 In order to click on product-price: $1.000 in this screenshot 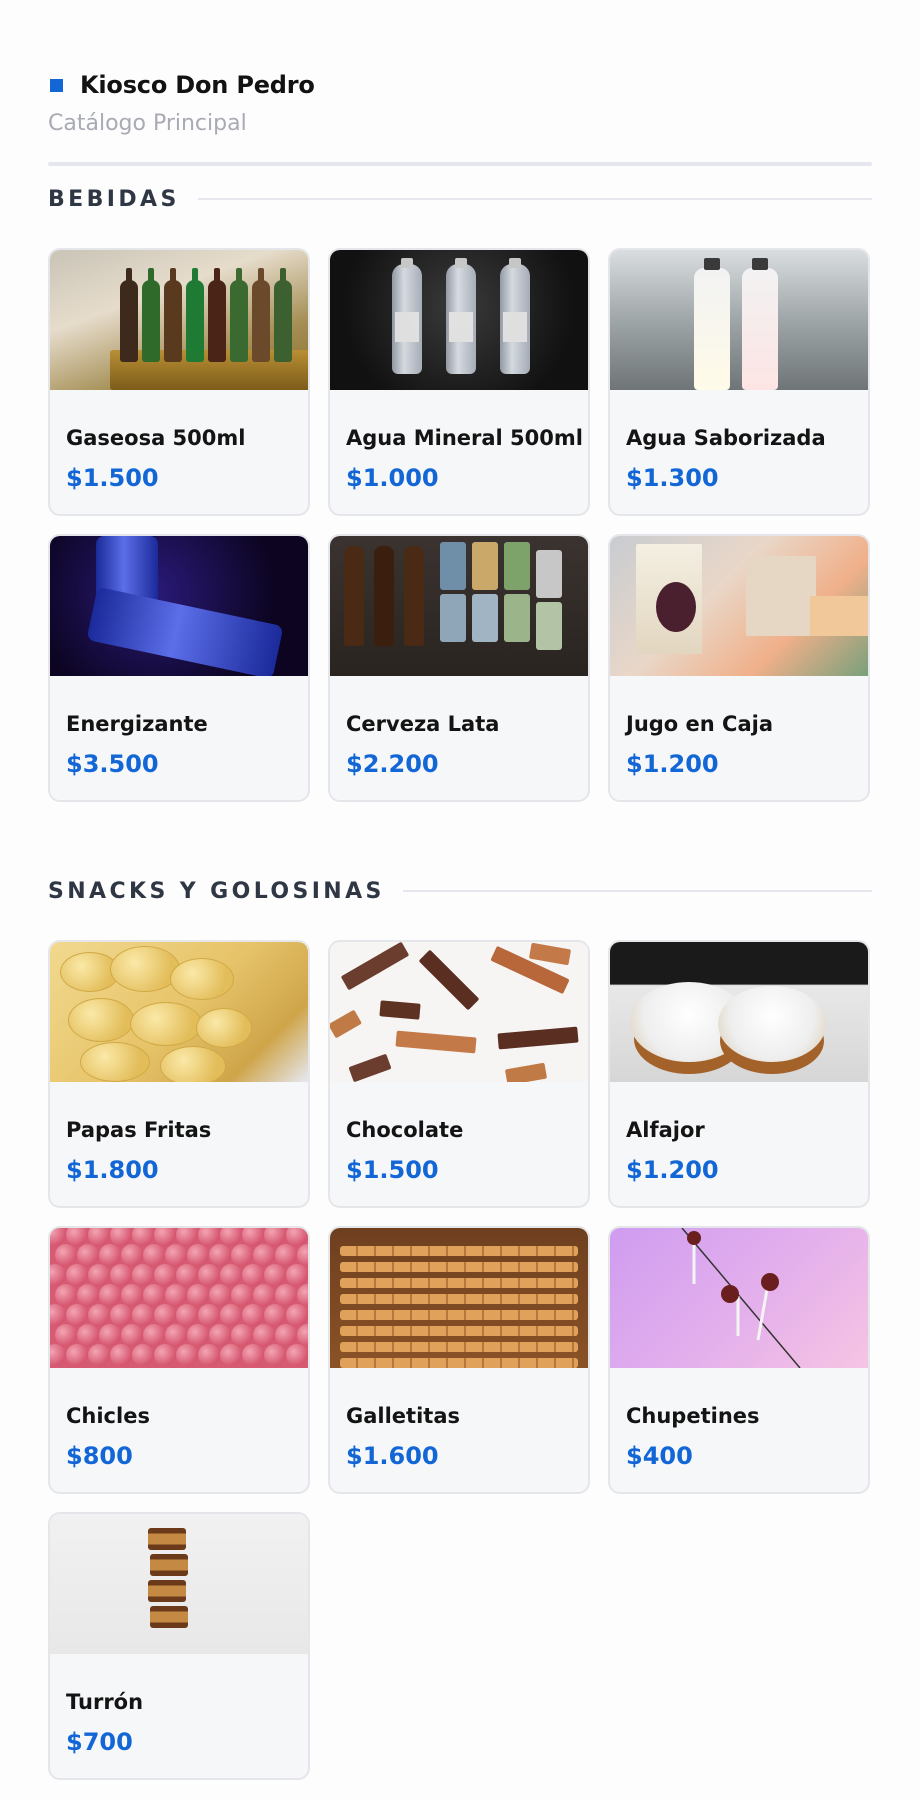, I will do `click(392, 478)`.